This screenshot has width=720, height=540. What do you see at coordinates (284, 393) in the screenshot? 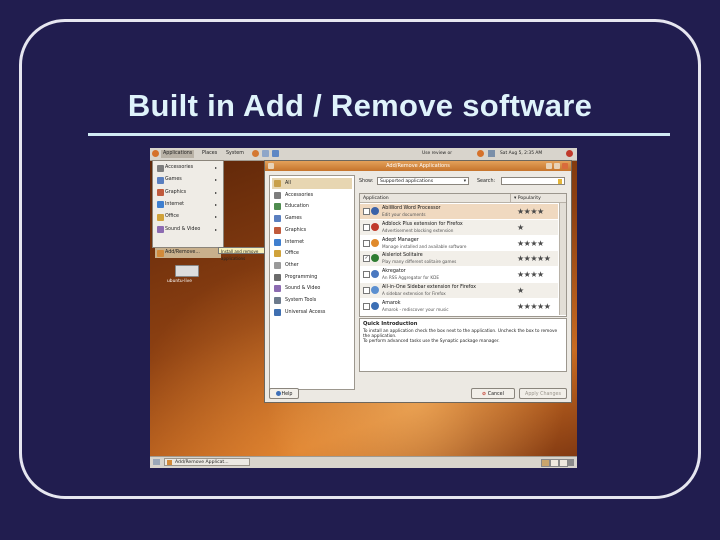
I see `help-button: Help` at bounding box center [284, 393].